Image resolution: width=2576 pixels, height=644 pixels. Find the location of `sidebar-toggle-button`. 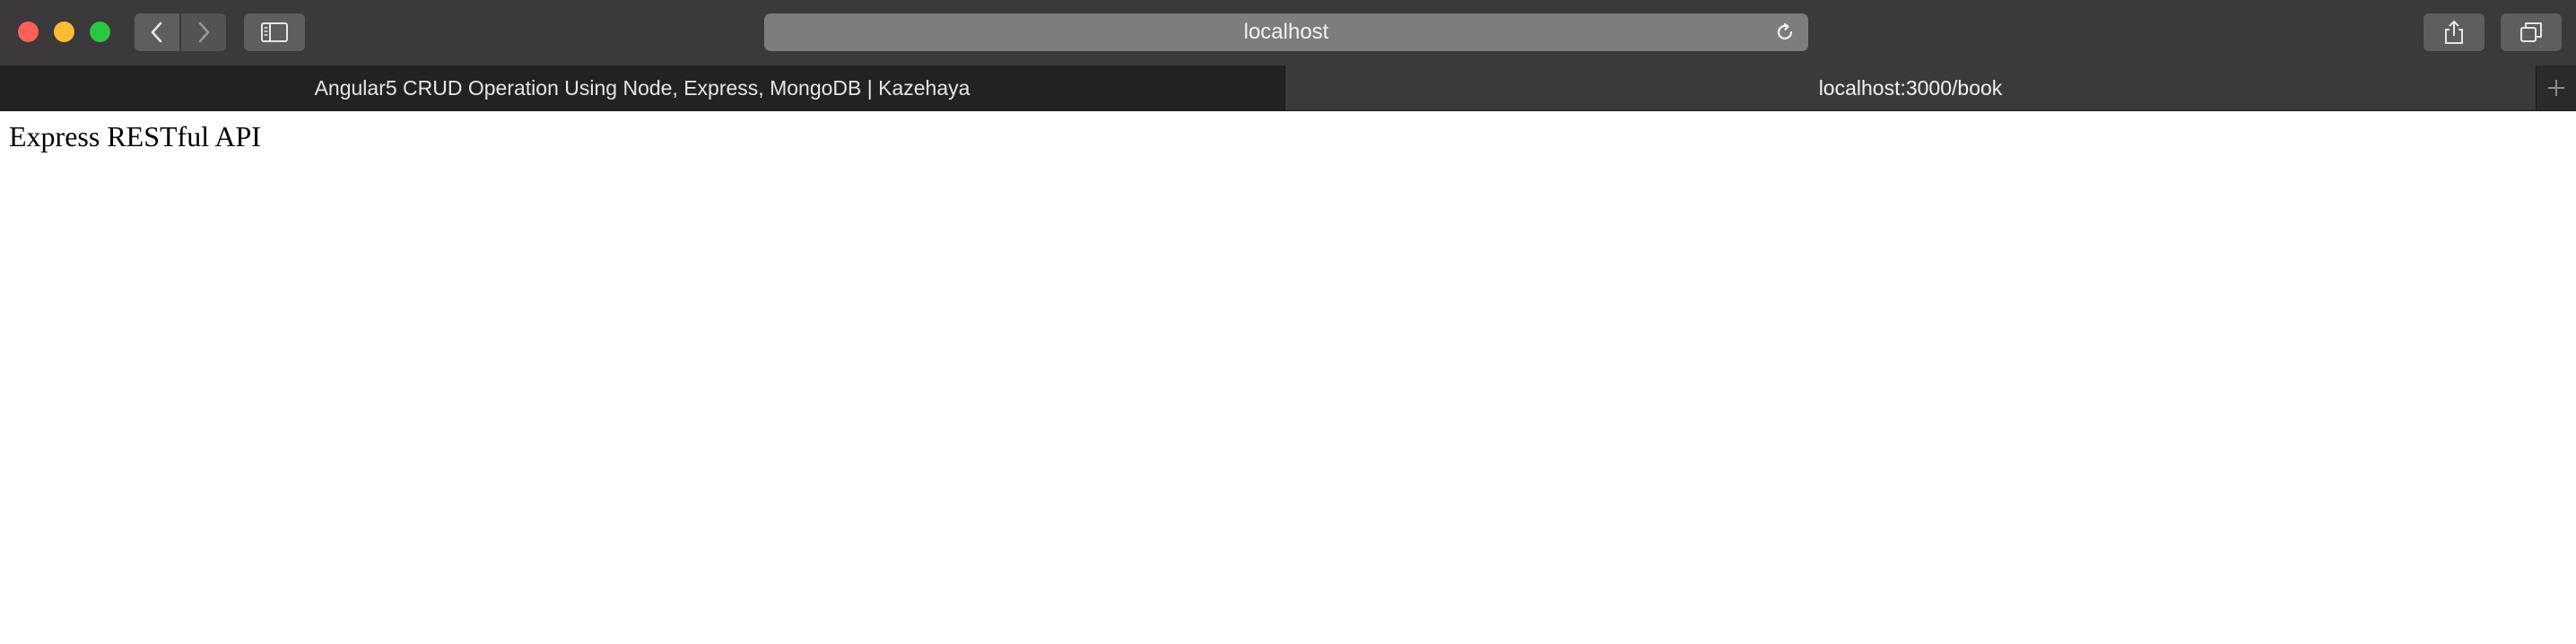

sidebar-toggle-button is located at coordinates (274, 32).